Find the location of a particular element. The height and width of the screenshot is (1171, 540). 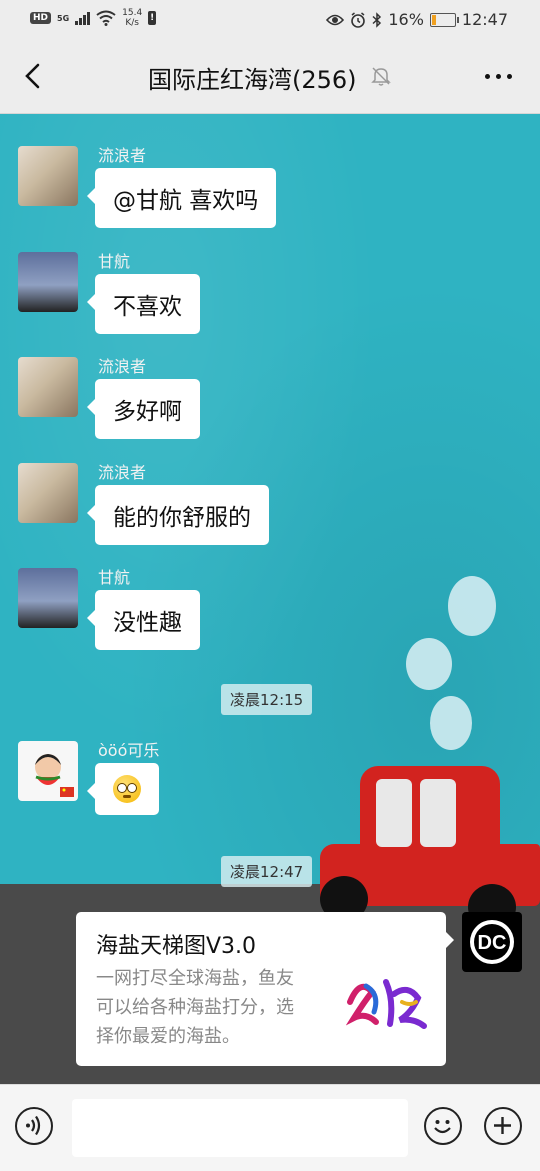

dc-logo-text: DC is located at coordinates (492, 943).